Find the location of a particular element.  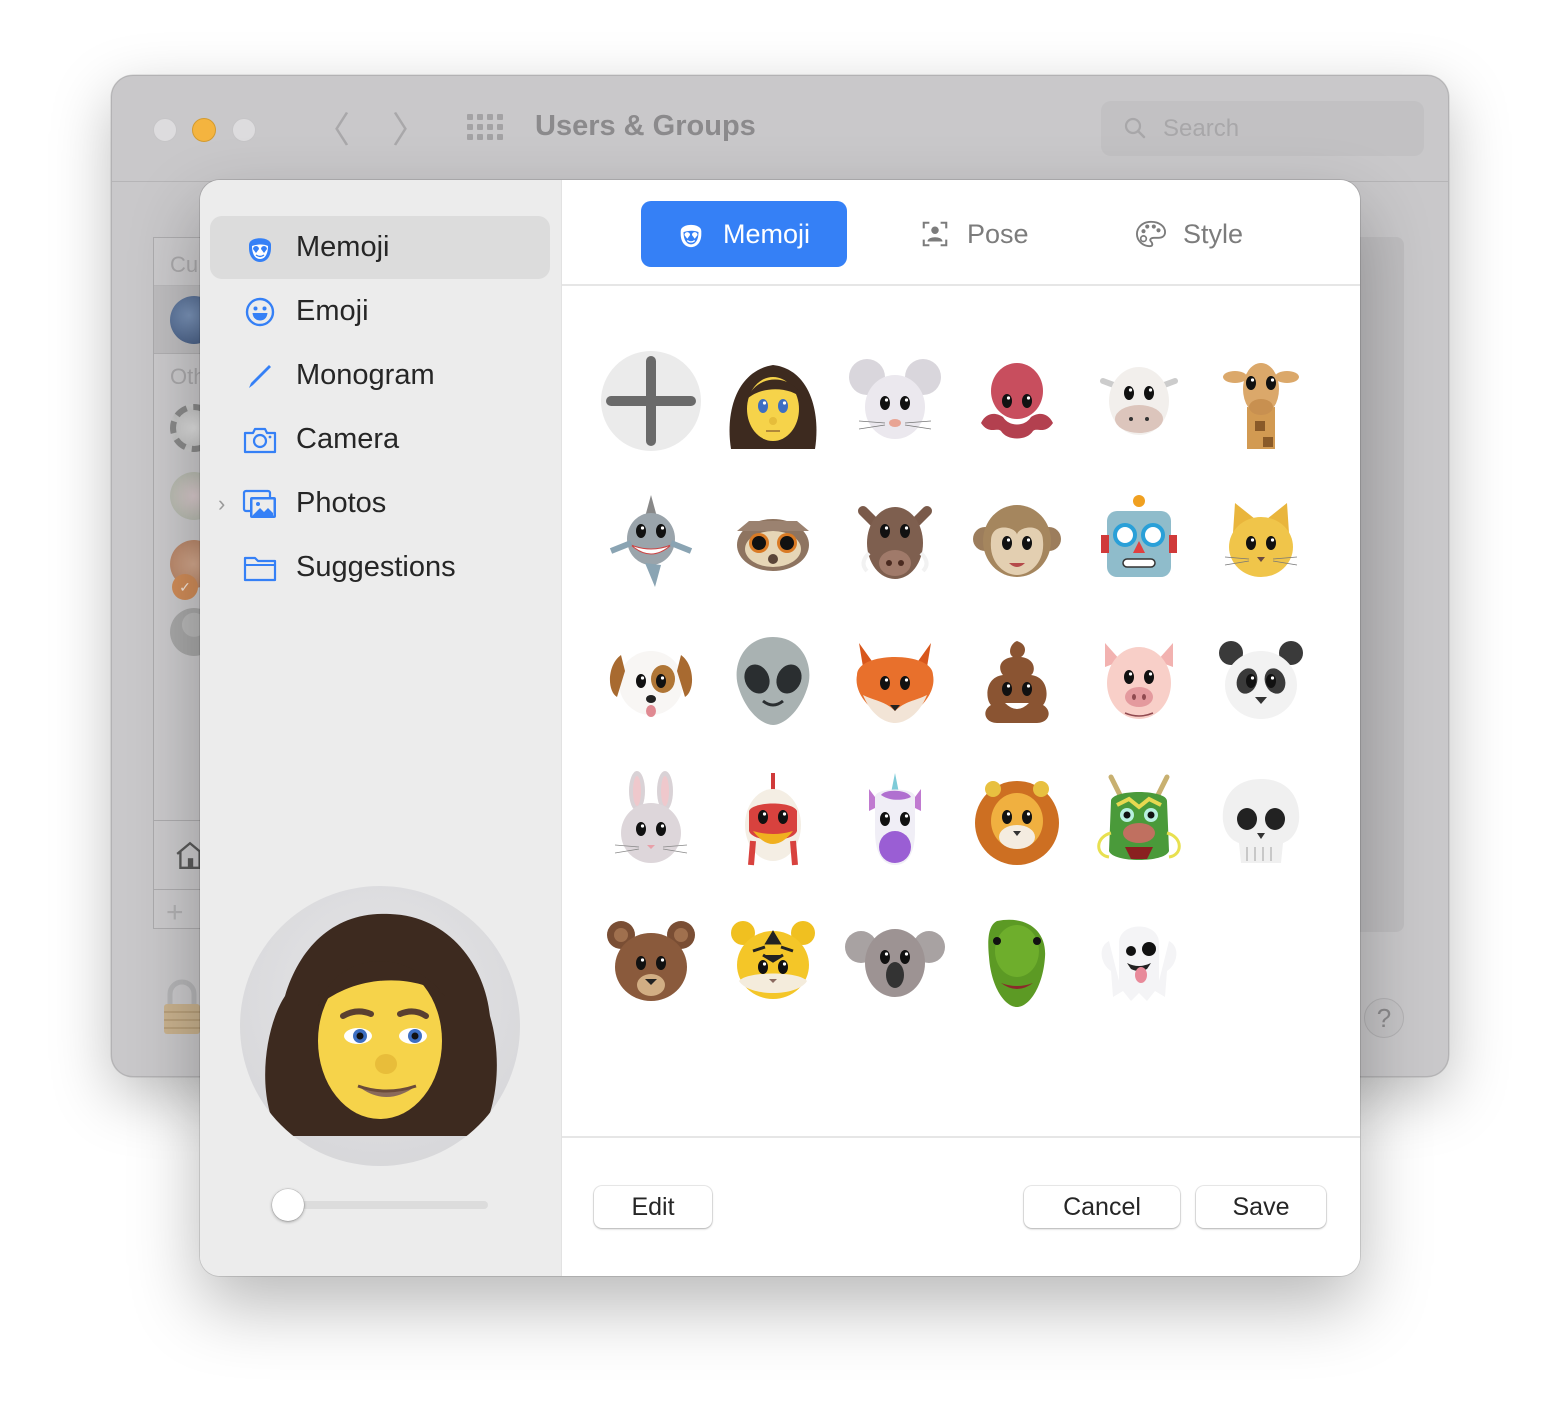

unicorn-animoji-icon is located at coordinates (895, 819).